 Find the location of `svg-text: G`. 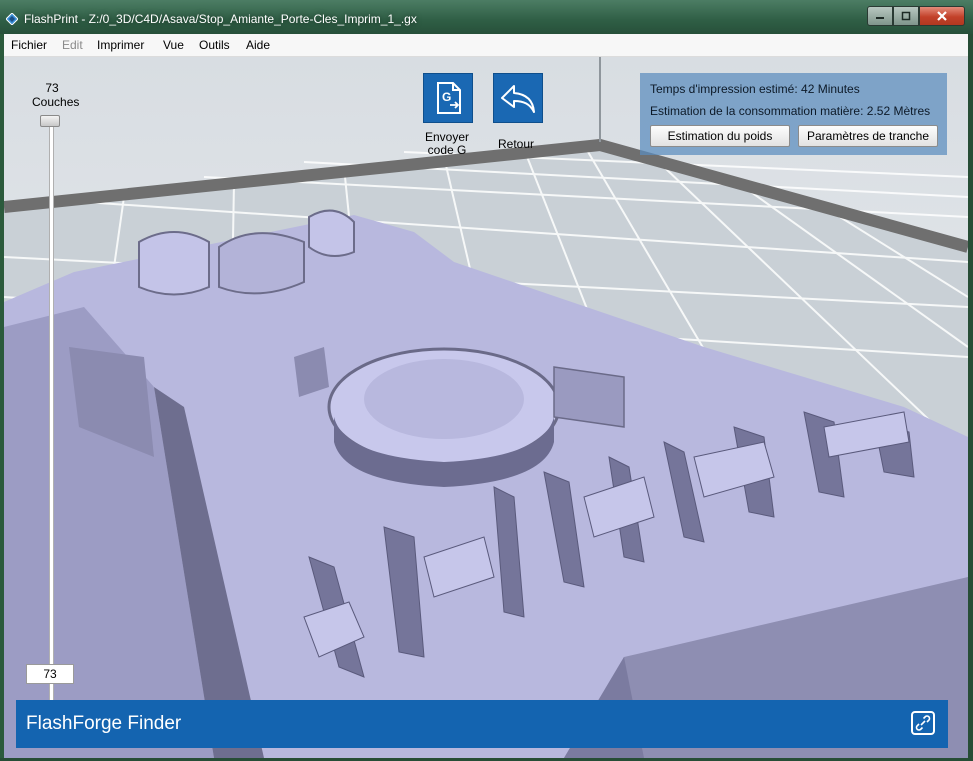

svg-text: G is located at coordinates (446, 97).